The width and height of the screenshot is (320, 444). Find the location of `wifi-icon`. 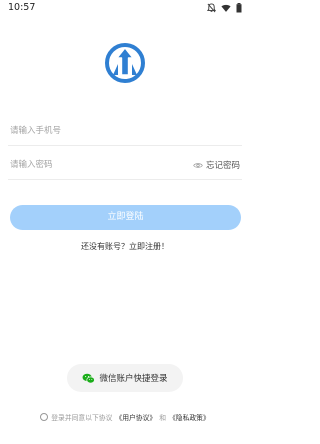

wifi-icon is located at coordinates (226, 8).